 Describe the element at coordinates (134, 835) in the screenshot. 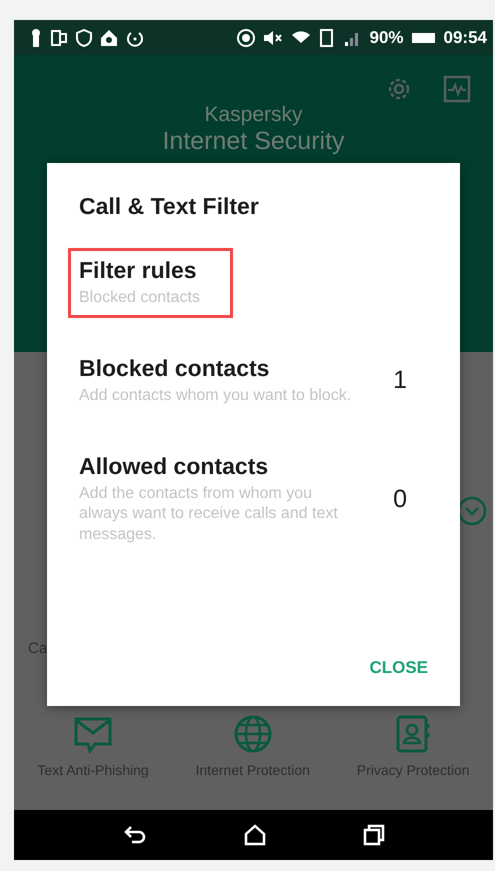

I see `back-icon` at that location.